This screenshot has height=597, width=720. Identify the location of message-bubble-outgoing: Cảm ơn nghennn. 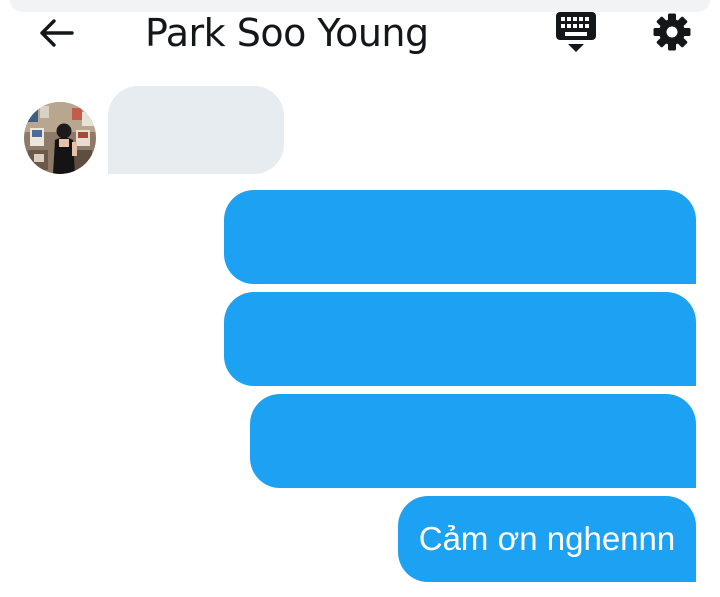
(547, 539).